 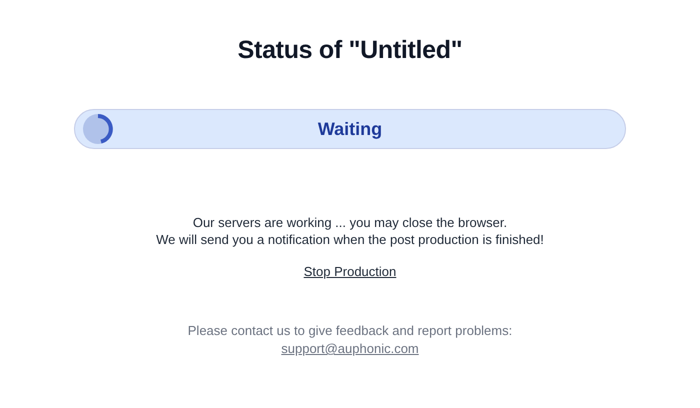 What do you see at coordinates (350, 129) in the screenshot?
I see `status-label: Waiting` at bounding box center [350, 129].